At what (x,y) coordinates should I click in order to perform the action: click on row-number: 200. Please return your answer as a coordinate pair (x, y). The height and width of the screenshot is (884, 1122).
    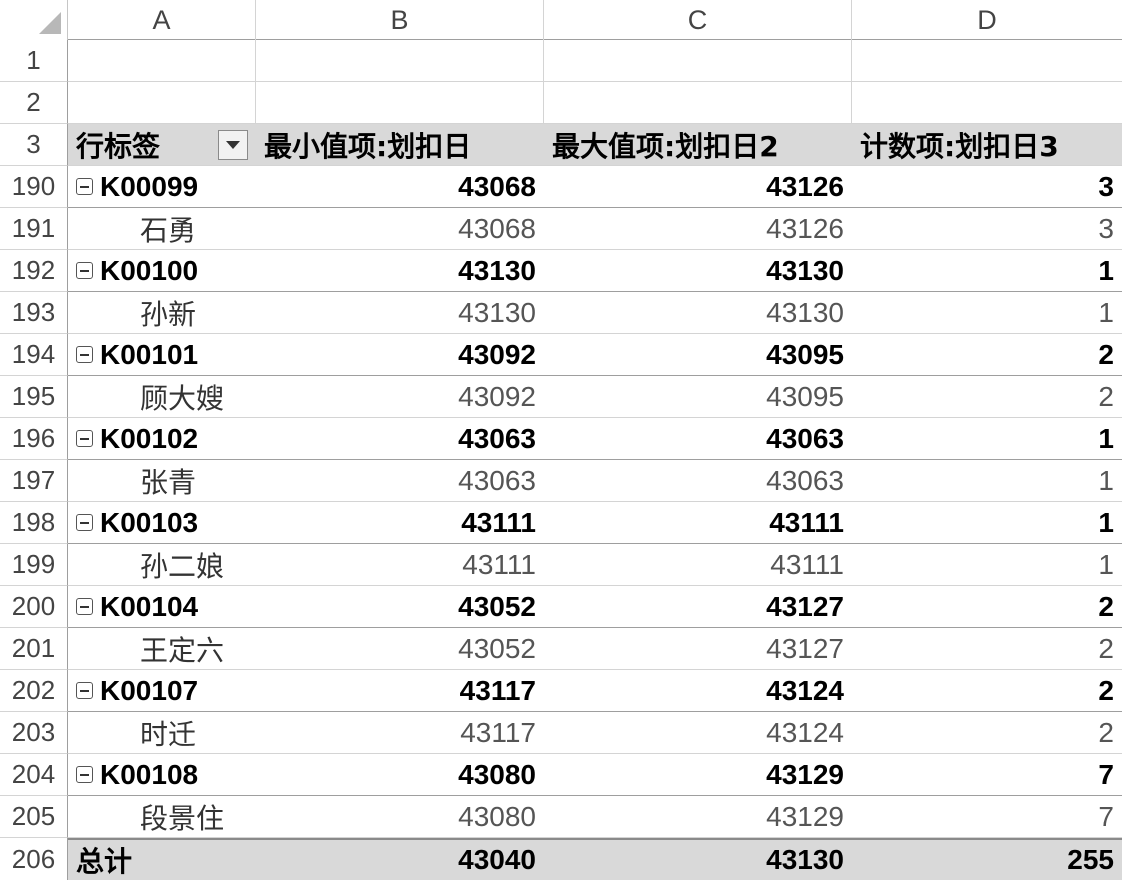
    Looking at the image, I should click on (34, 607).